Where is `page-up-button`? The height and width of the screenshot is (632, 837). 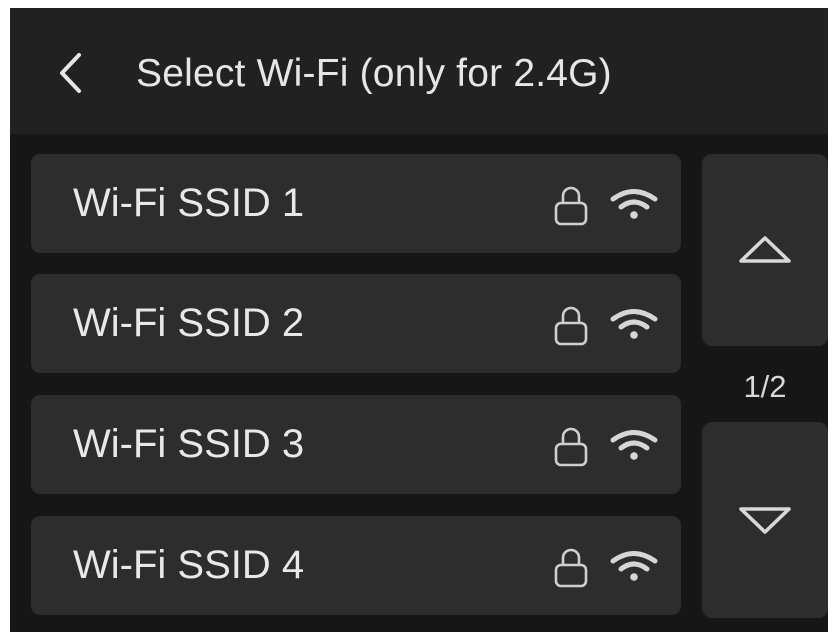
page-up-button is located at coordinates (765, 250).